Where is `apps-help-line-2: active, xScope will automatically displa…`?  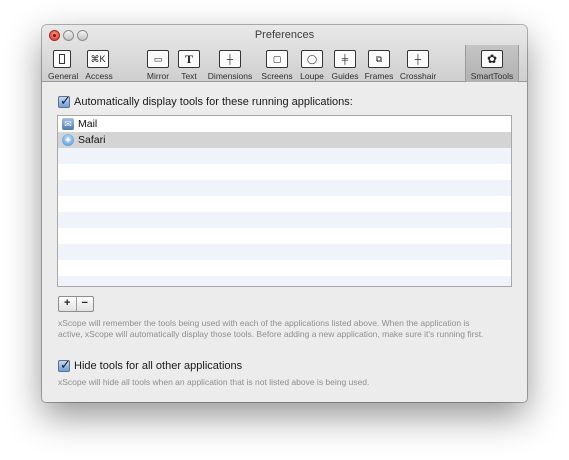 apps-help-line-2: active, xScope will automatically displa… is located at coordinates (271, 334).